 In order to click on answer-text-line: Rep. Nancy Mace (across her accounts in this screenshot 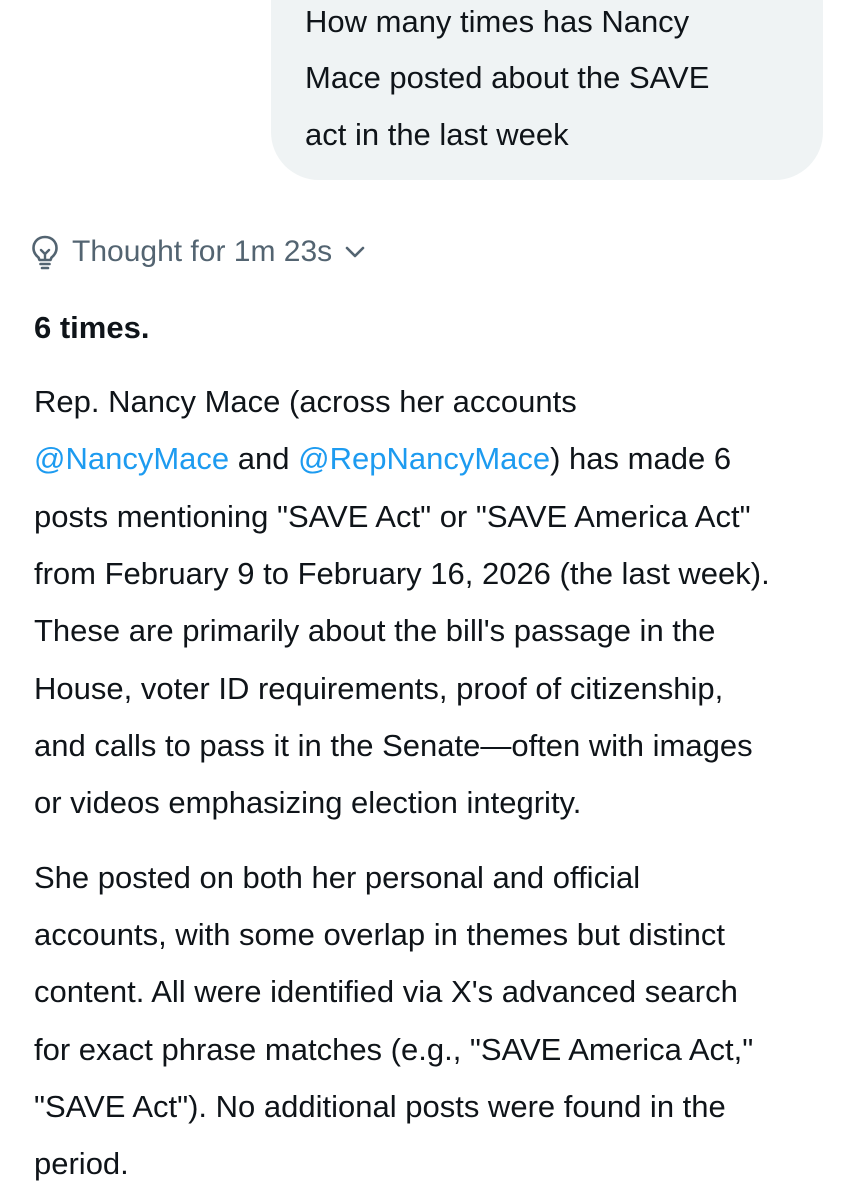, I will do `click(305, 401)`.